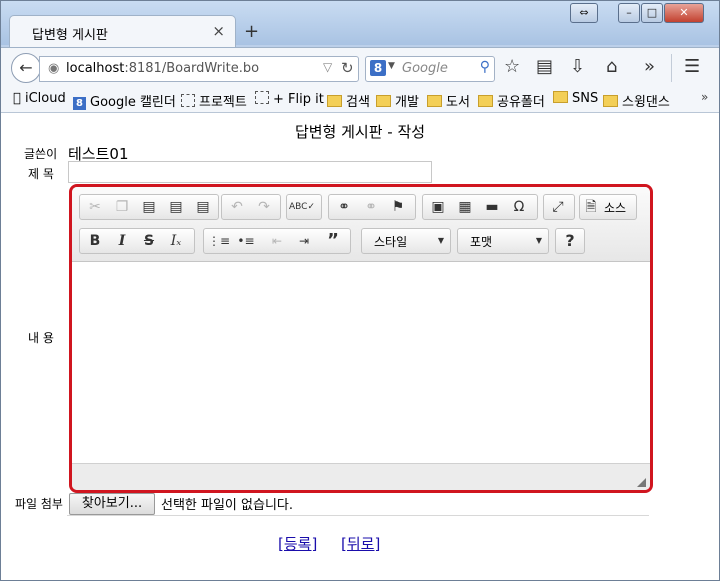 The height and width of the screenshot is (581, 720). What do you see at coordinates (641, 482) in the screenshot?
I see `resize-handle-icon` at bounding box center [641, 482].